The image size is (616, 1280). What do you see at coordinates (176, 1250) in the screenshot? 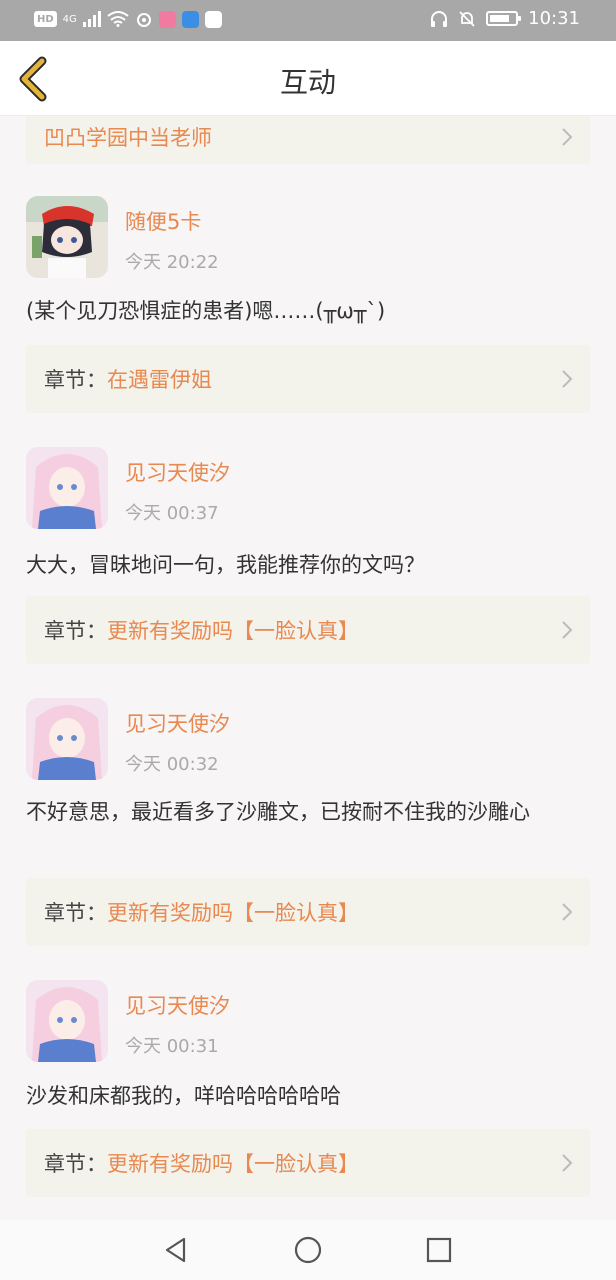
I see `triangle-back-icon` at bounding box center [176, 1250].